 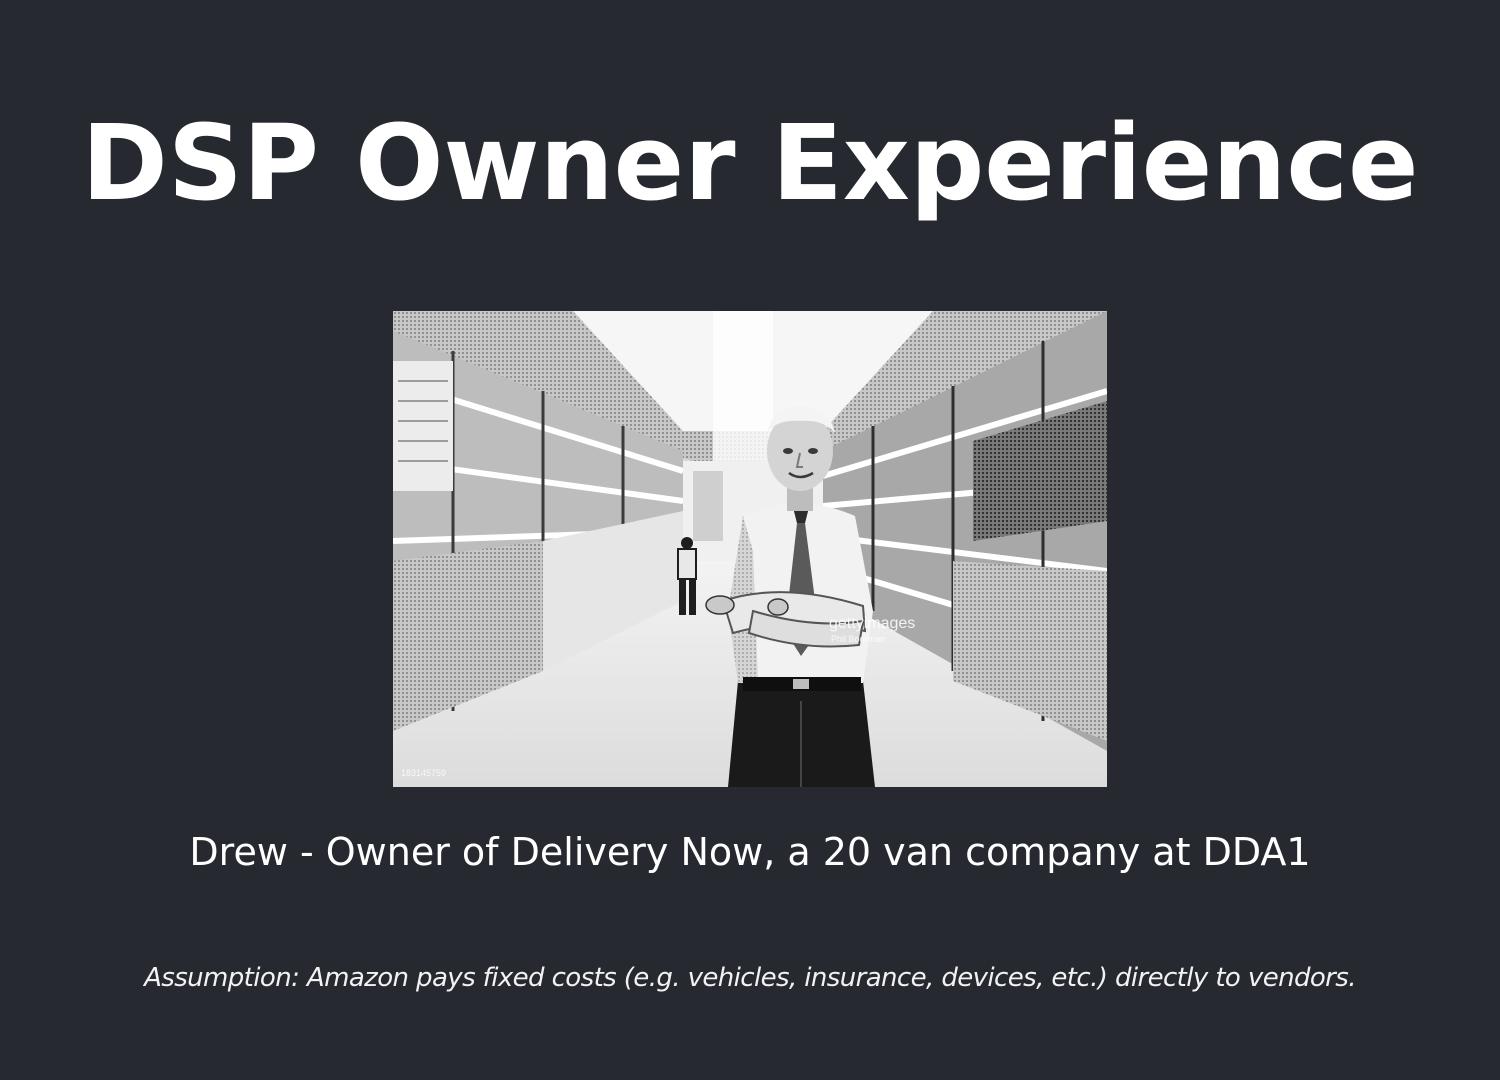 I want to click on watermark-id: 183145759, so click(x=423, y=773).